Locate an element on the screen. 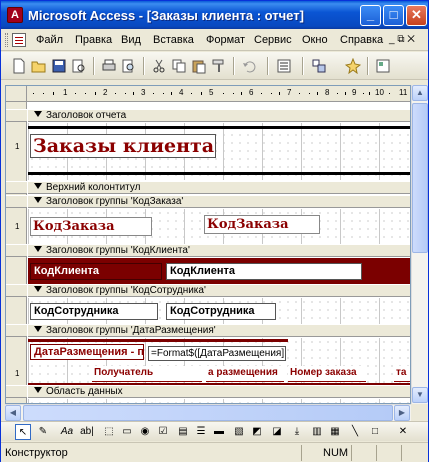 The width and height of the screenshot is (429, 462). employee-id-field: КодСотрудника is located at coordinates (221, 311).